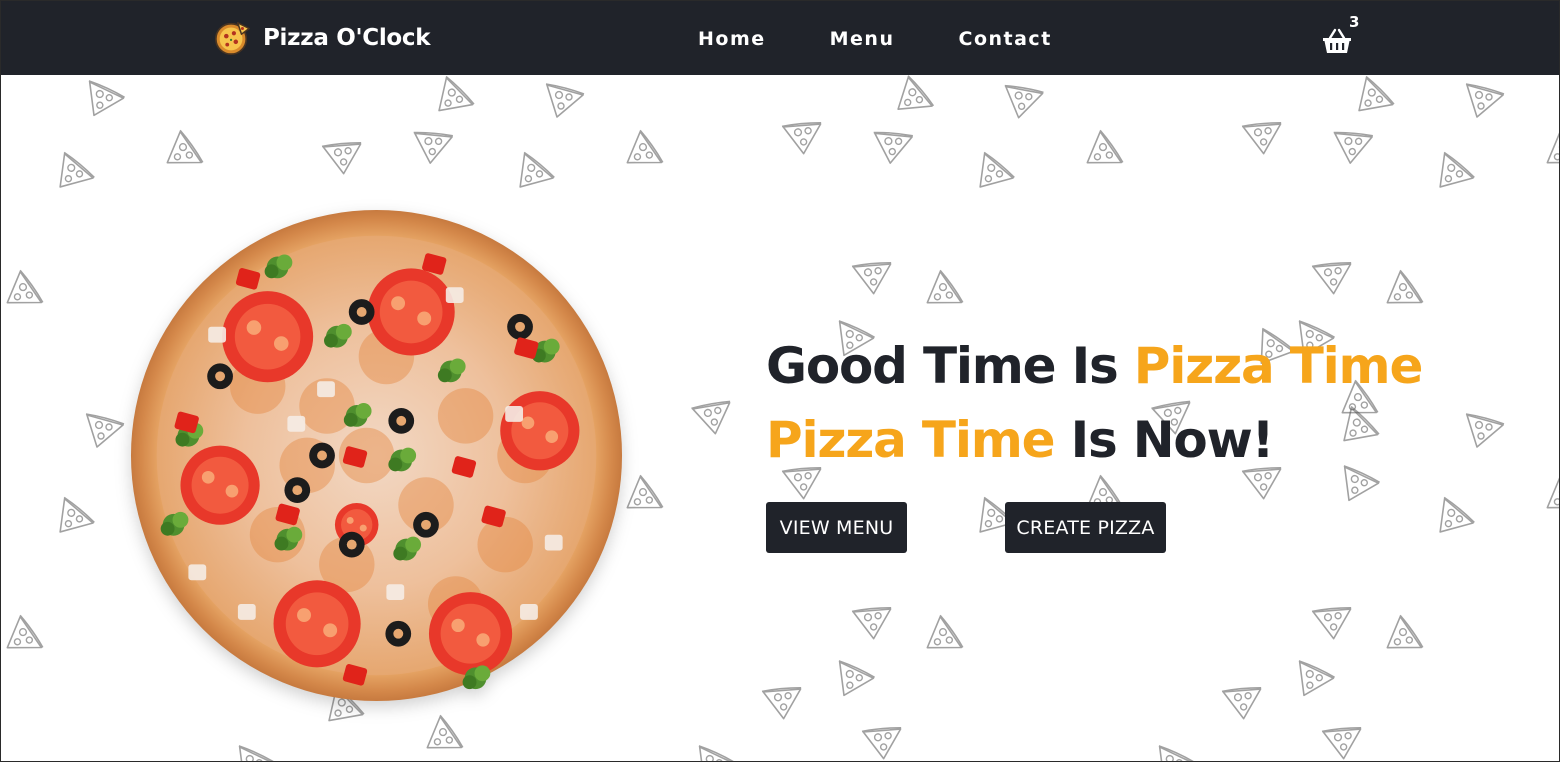  What do you see at coordinates (1354, 22) in the screenshot?
I see `cart-count-badge: 3` at bounding box center [1354, 22].